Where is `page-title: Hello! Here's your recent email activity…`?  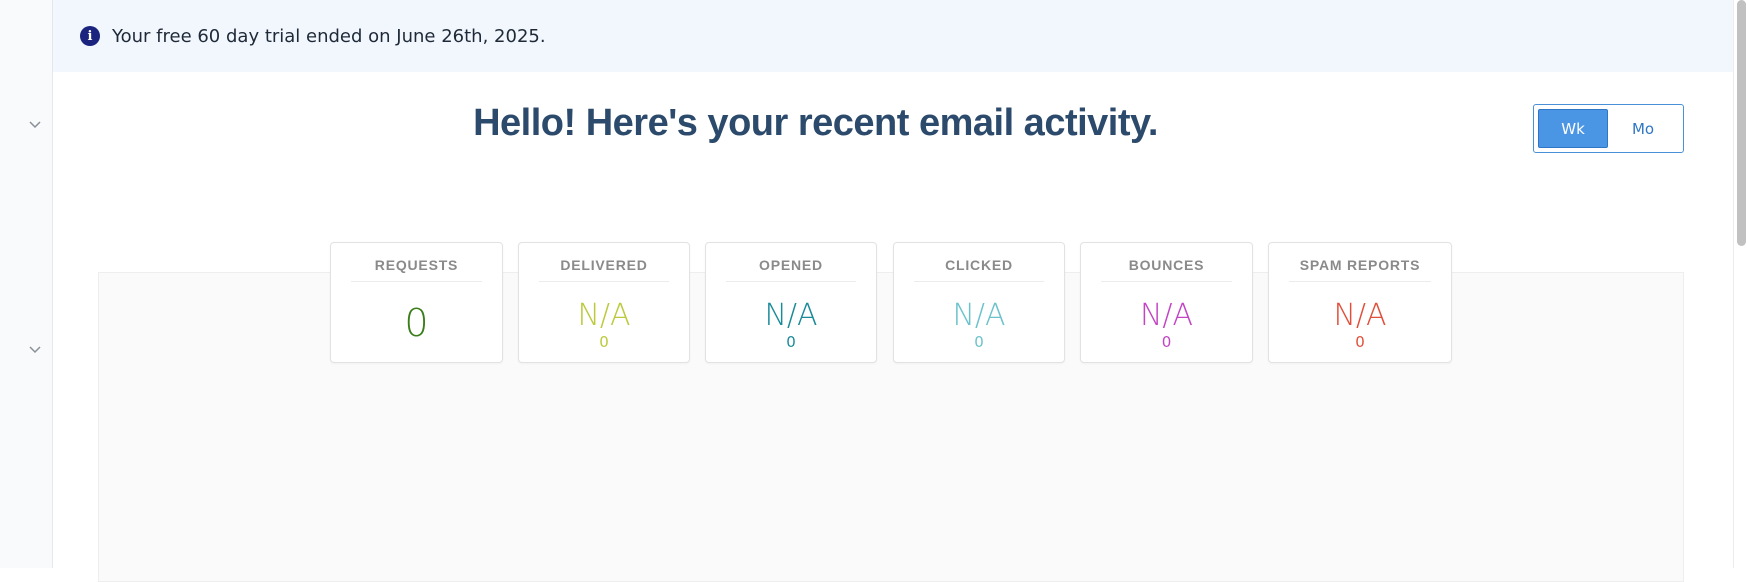 page-title: Hello! Here's your recent email activity… is located at coordinates (815, 123).